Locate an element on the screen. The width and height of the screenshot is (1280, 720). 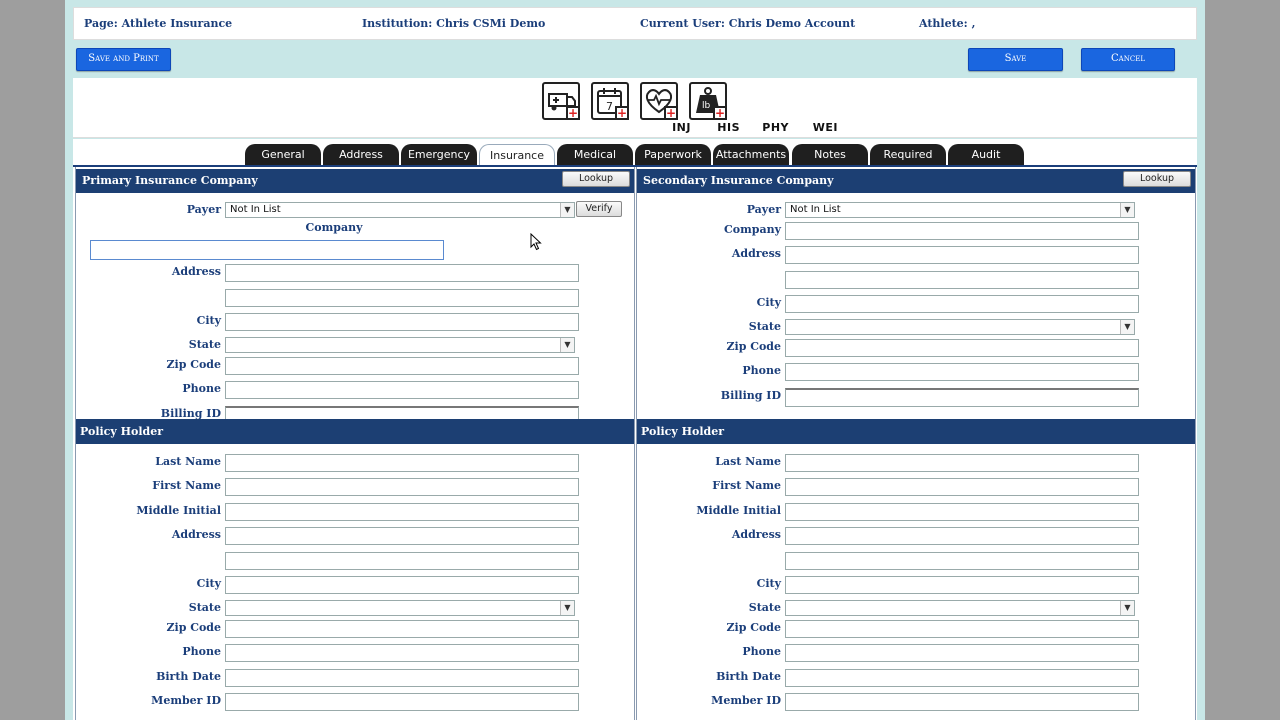
secondary-policy-holder-header: Policy Holder is located at coordinates (916, 431).